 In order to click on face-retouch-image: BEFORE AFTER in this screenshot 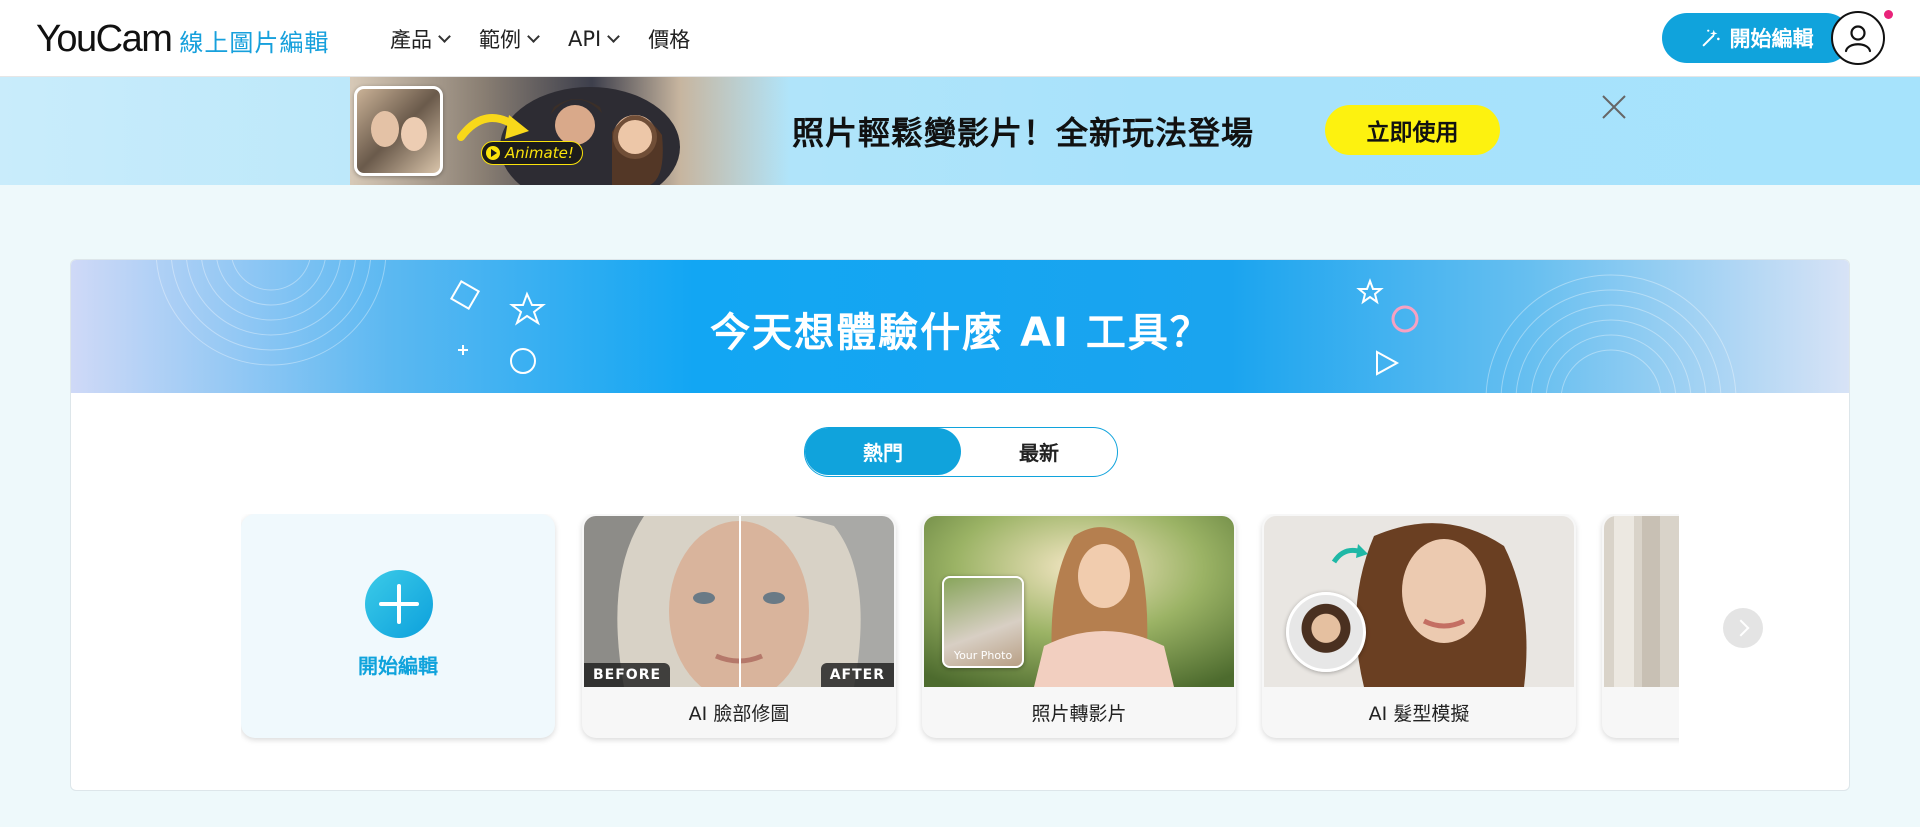, I will do `click(739, 601)`.